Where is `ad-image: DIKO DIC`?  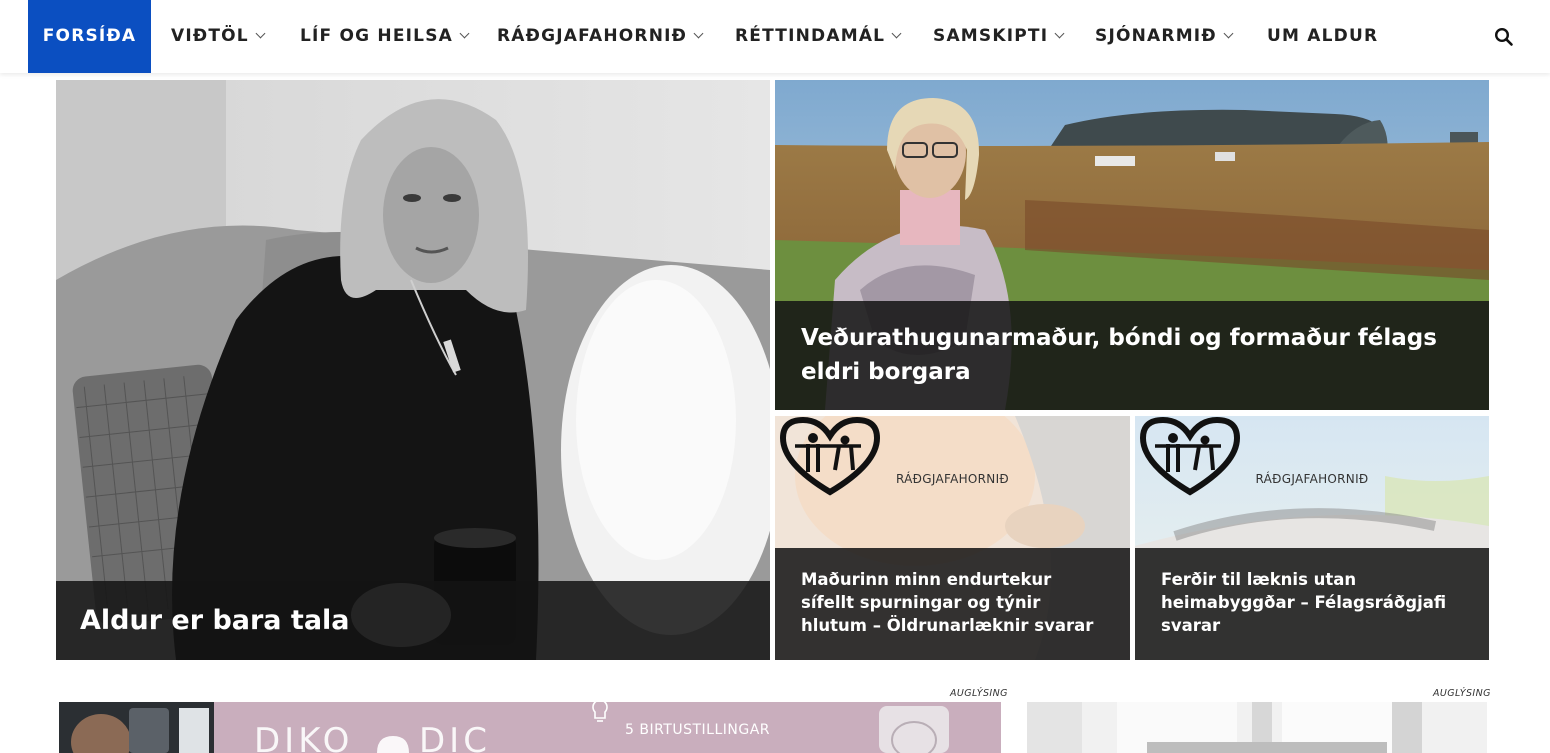
ad-image: DIKO DIC is located at coordinates (530, 727).